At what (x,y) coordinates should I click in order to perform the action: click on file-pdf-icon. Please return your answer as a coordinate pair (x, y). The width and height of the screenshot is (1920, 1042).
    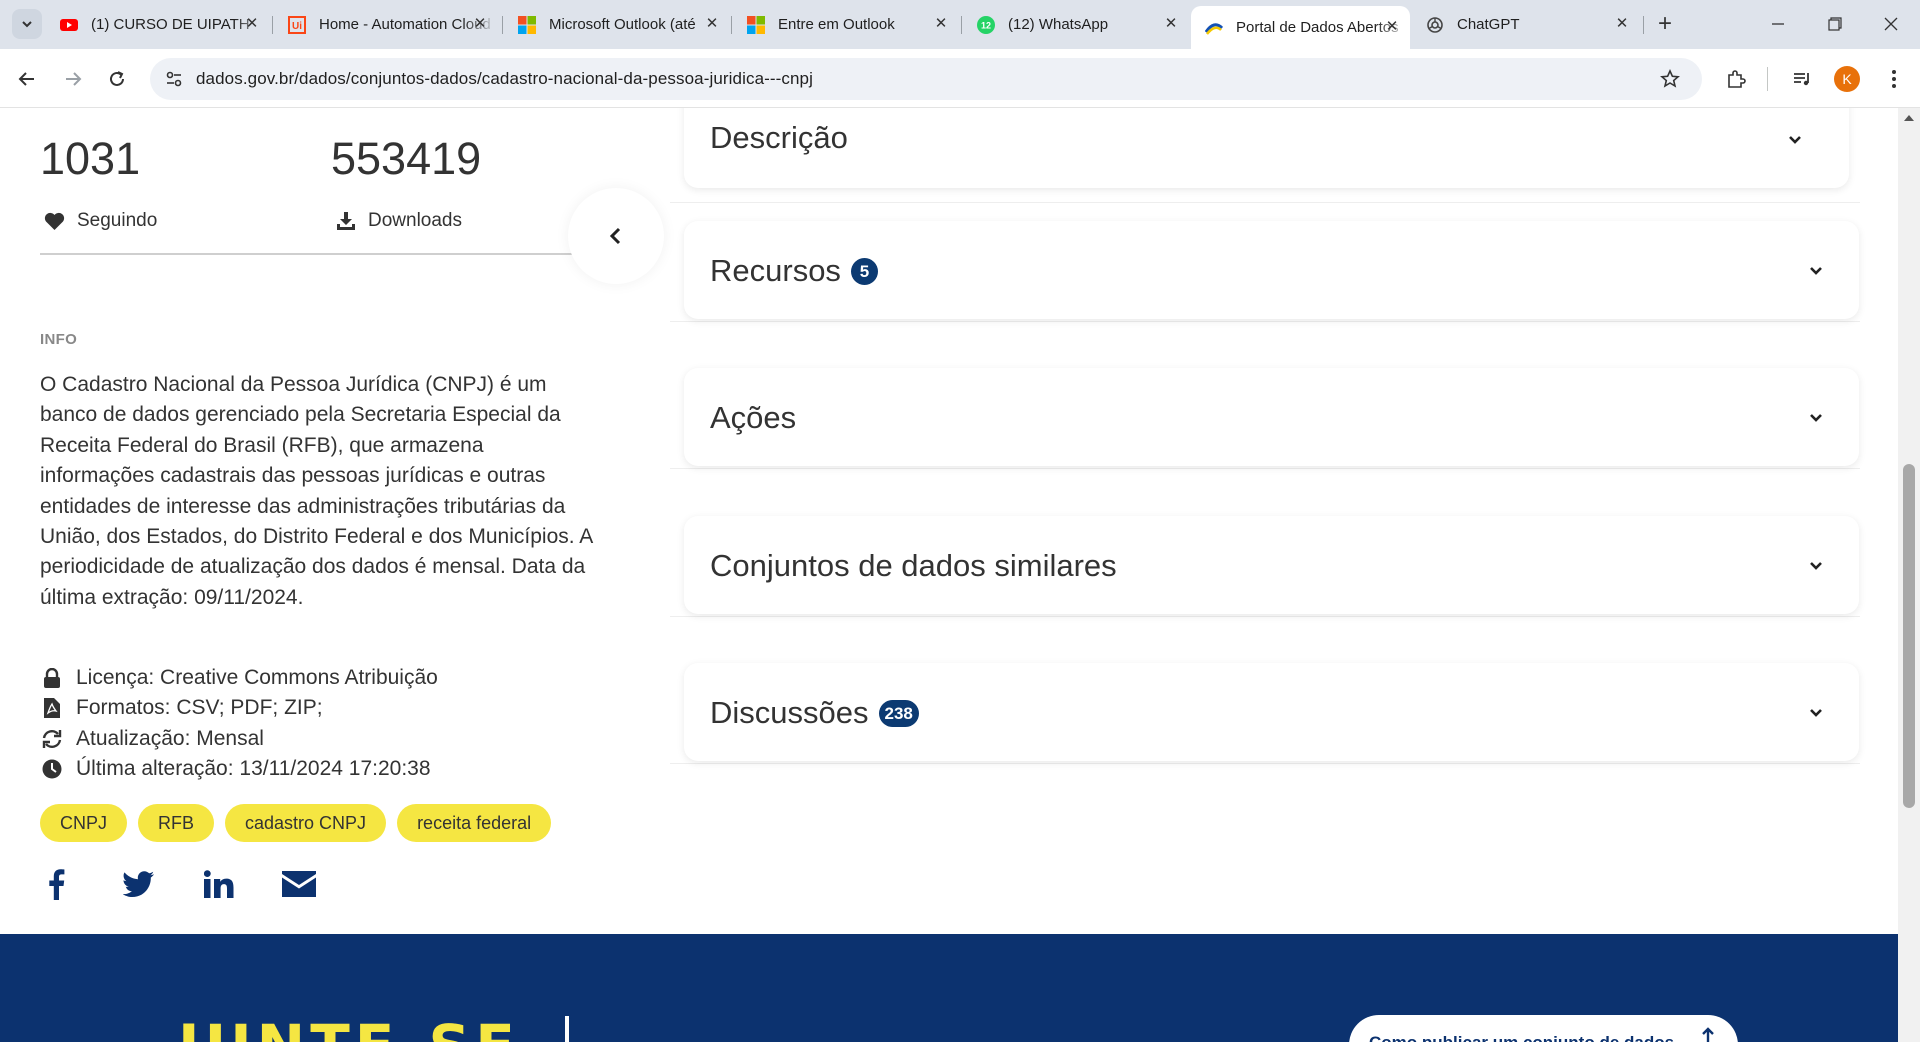
    Looking at the image, I should click on (52, 708).